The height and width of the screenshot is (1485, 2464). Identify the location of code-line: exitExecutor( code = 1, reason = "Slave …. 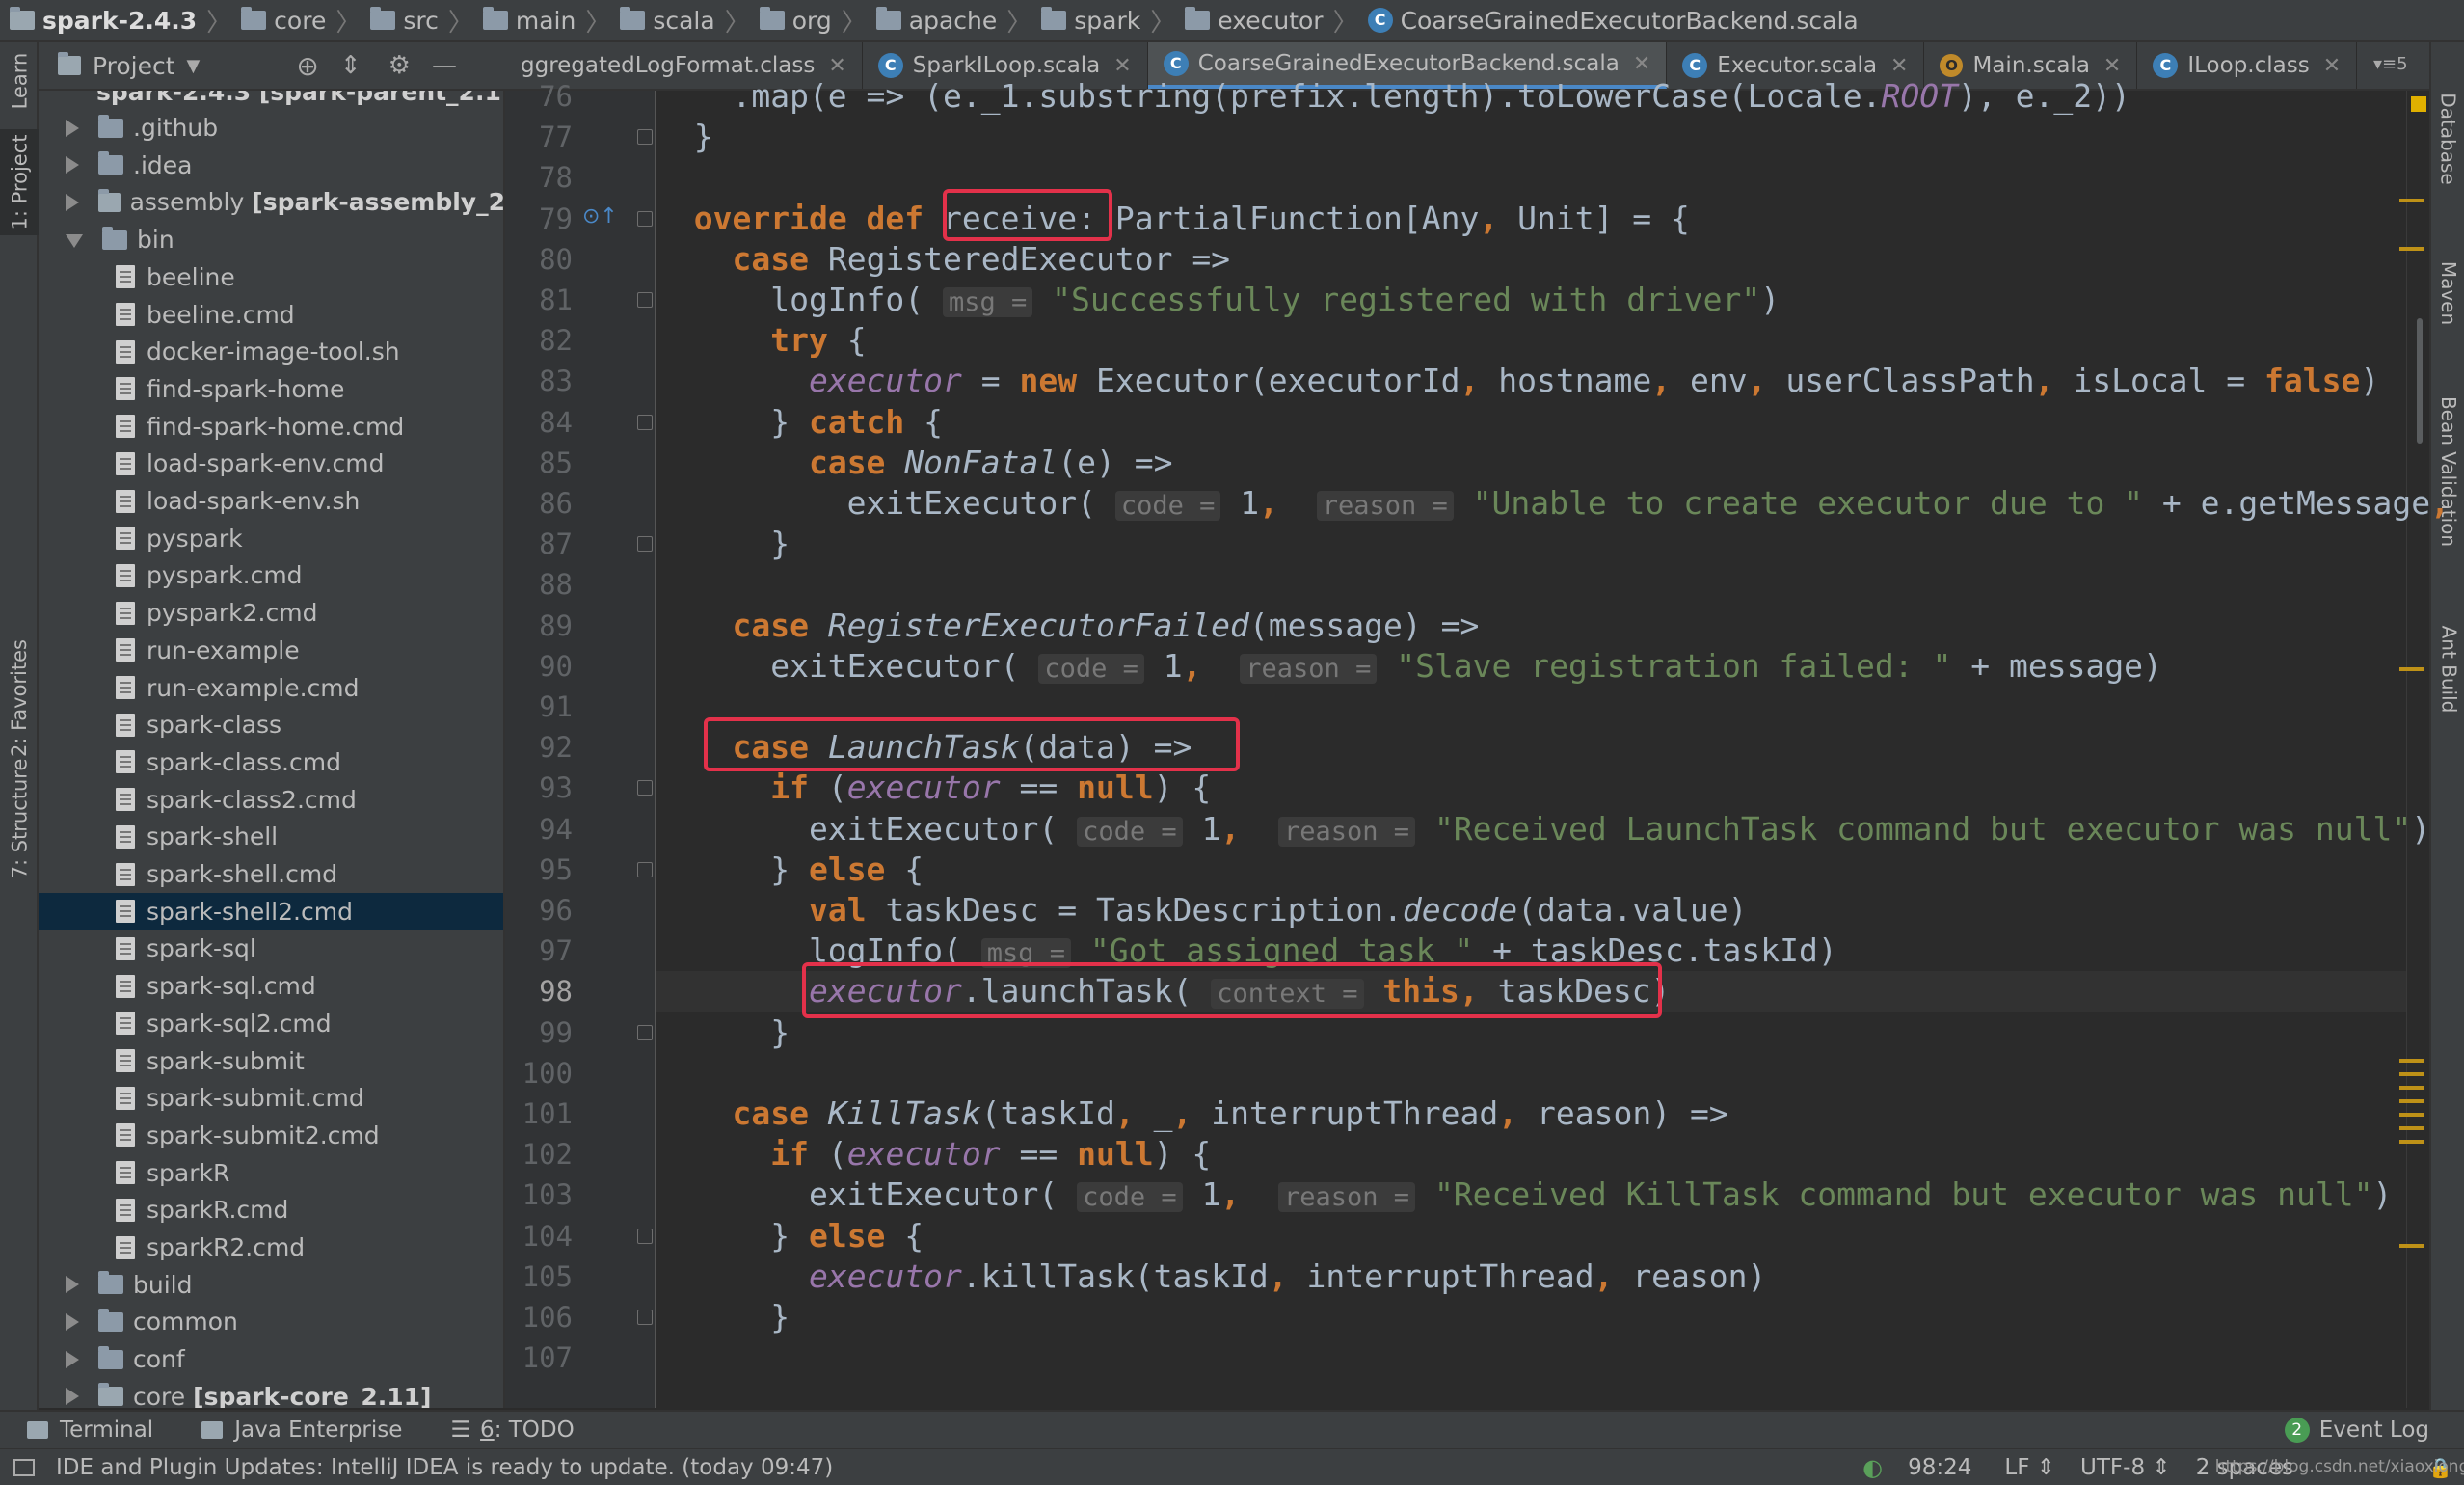
(1531, 666).